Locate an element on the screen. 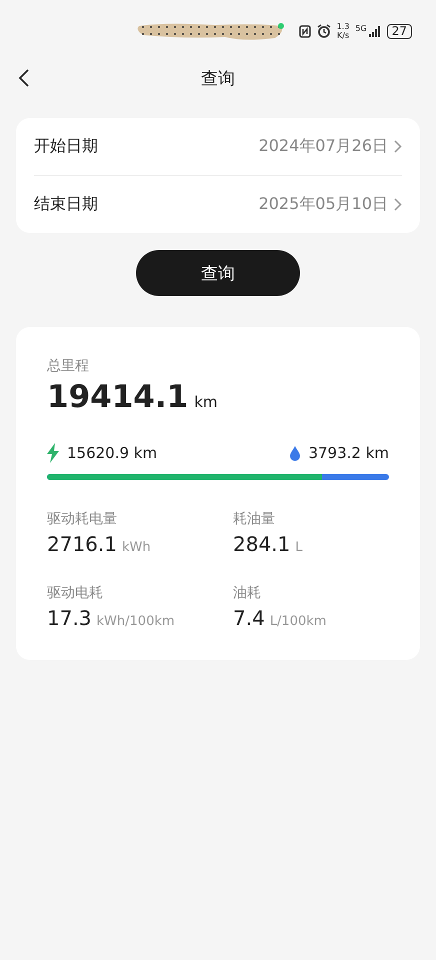 Image resolution: width=436 pixels, height=960 pixels. date-label: 结束日期 is located at coordinates (66, 204).